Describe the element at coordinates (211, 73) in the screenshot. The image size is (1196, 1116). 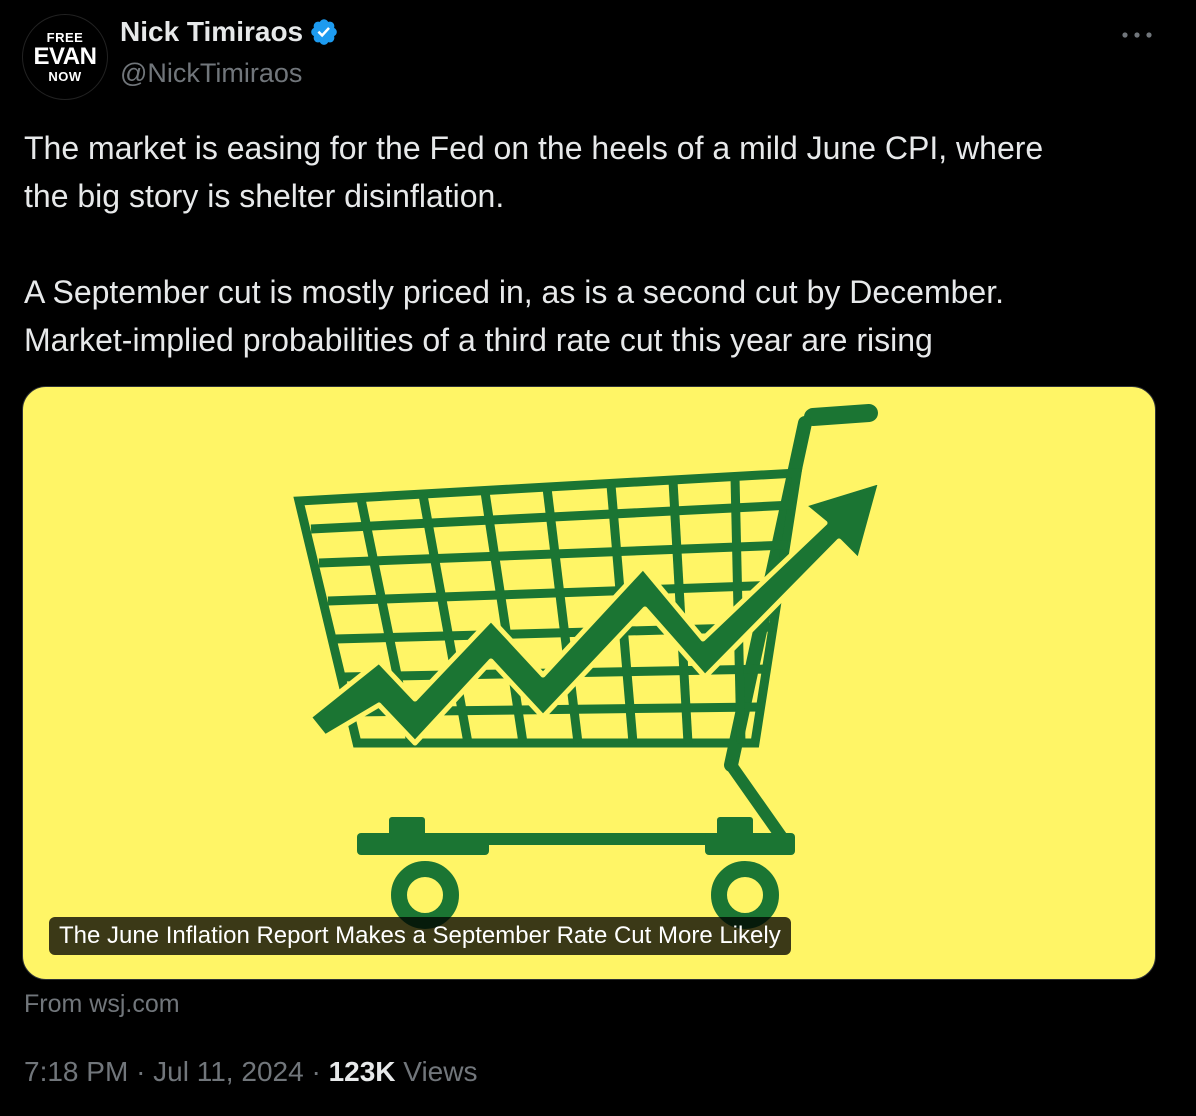
I see `author-handle: @NickTimiraos` at that location.